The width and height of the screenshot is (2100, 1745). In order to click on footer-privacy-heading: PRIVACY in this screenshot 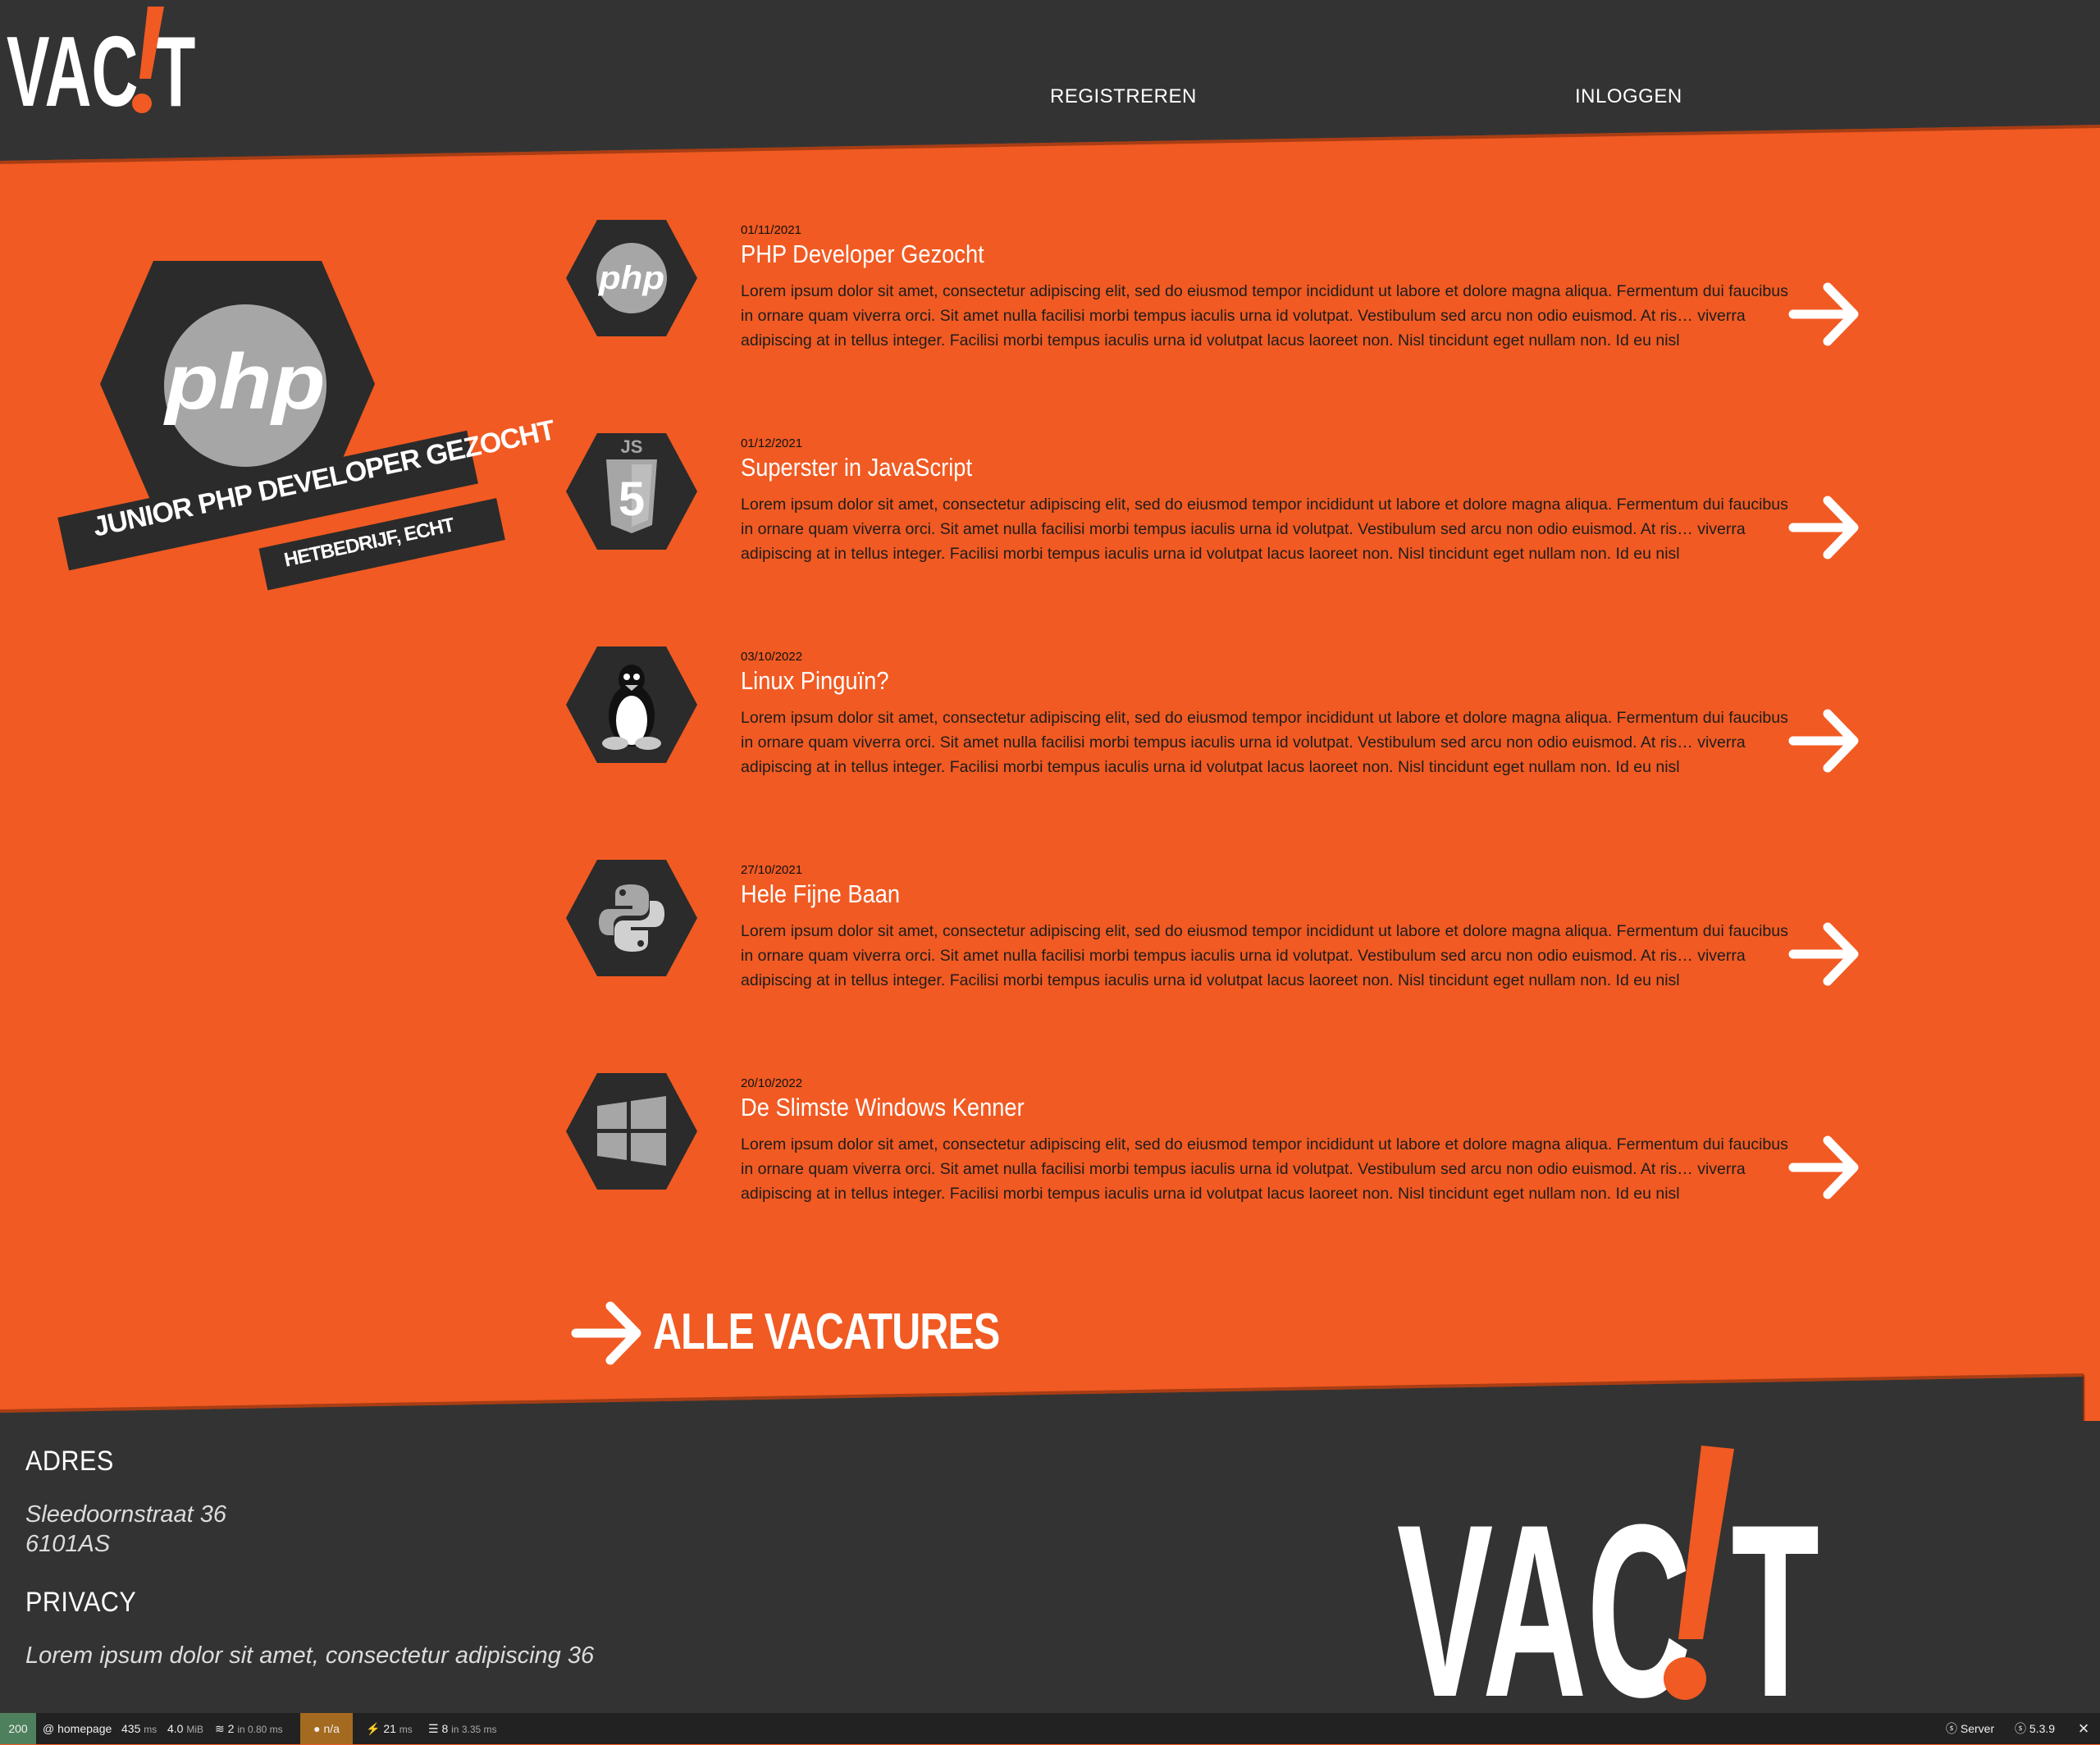, I will do `click(81, 1602)`.